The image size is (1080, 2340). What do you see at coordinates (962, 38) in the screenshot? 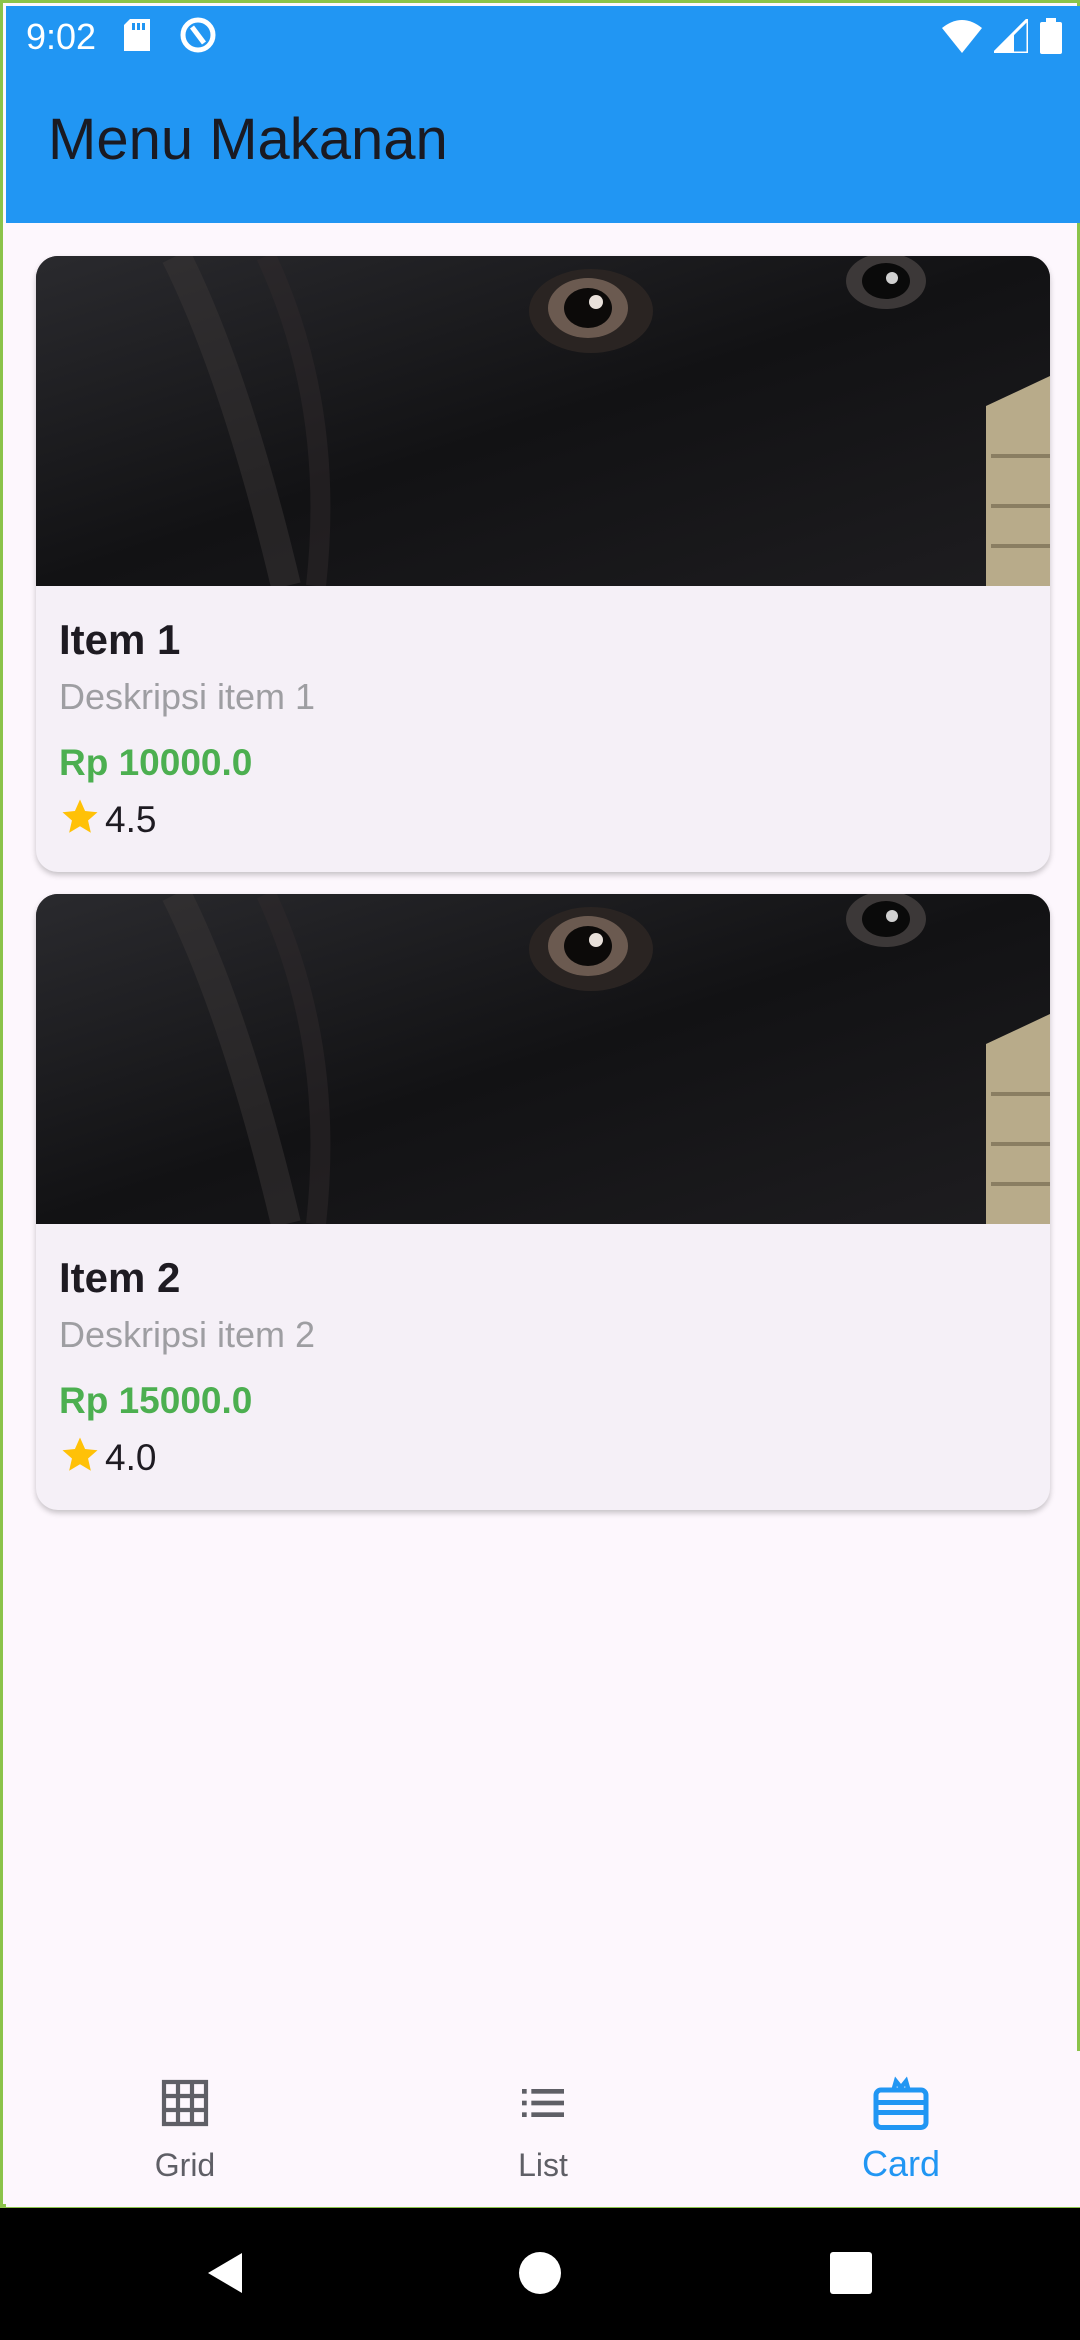
I see `wifi-icon` at bounding box center [962, 38].